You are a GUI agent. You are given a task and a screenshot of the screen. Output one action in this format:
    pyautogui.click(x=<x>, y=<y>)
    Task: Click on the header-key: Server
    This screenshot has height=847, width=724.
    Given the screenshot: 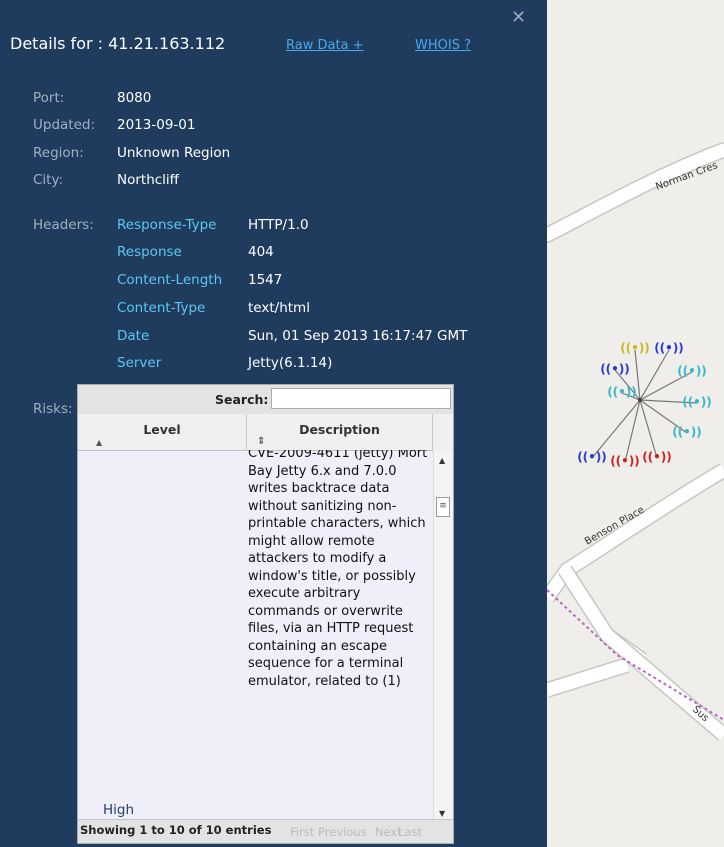 What is the action you would take?
    pyautogui.click(x=139, y=363)
    